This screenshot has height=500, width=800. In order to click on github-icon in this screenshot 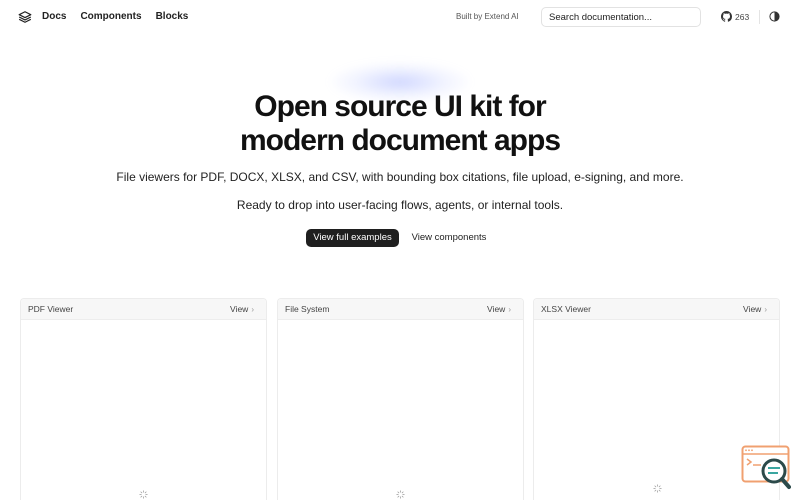, I will do `click(726, 16)`.